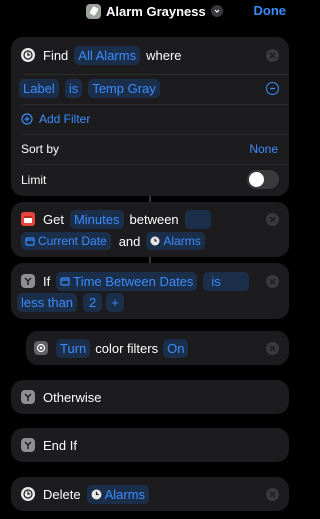 The height and width of the screenshot is (519, 320). What do you see at coordinates (124, 88) in the screenshot?
I see `filter-value-pill: Temp Gray` at bounding box center [124, 88].